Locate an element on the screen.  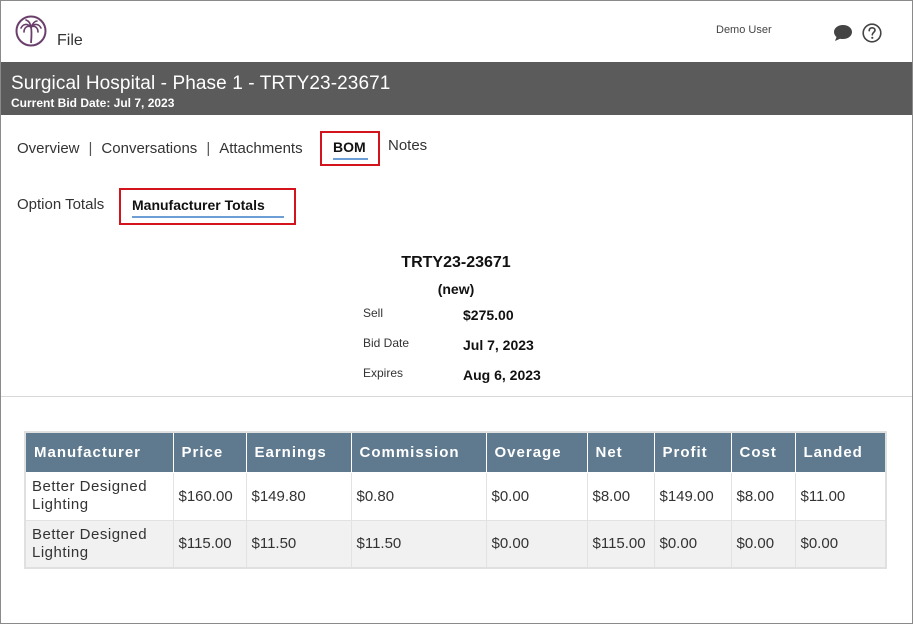
commission-cell: $11.50 is located at coordinates (418, 544).